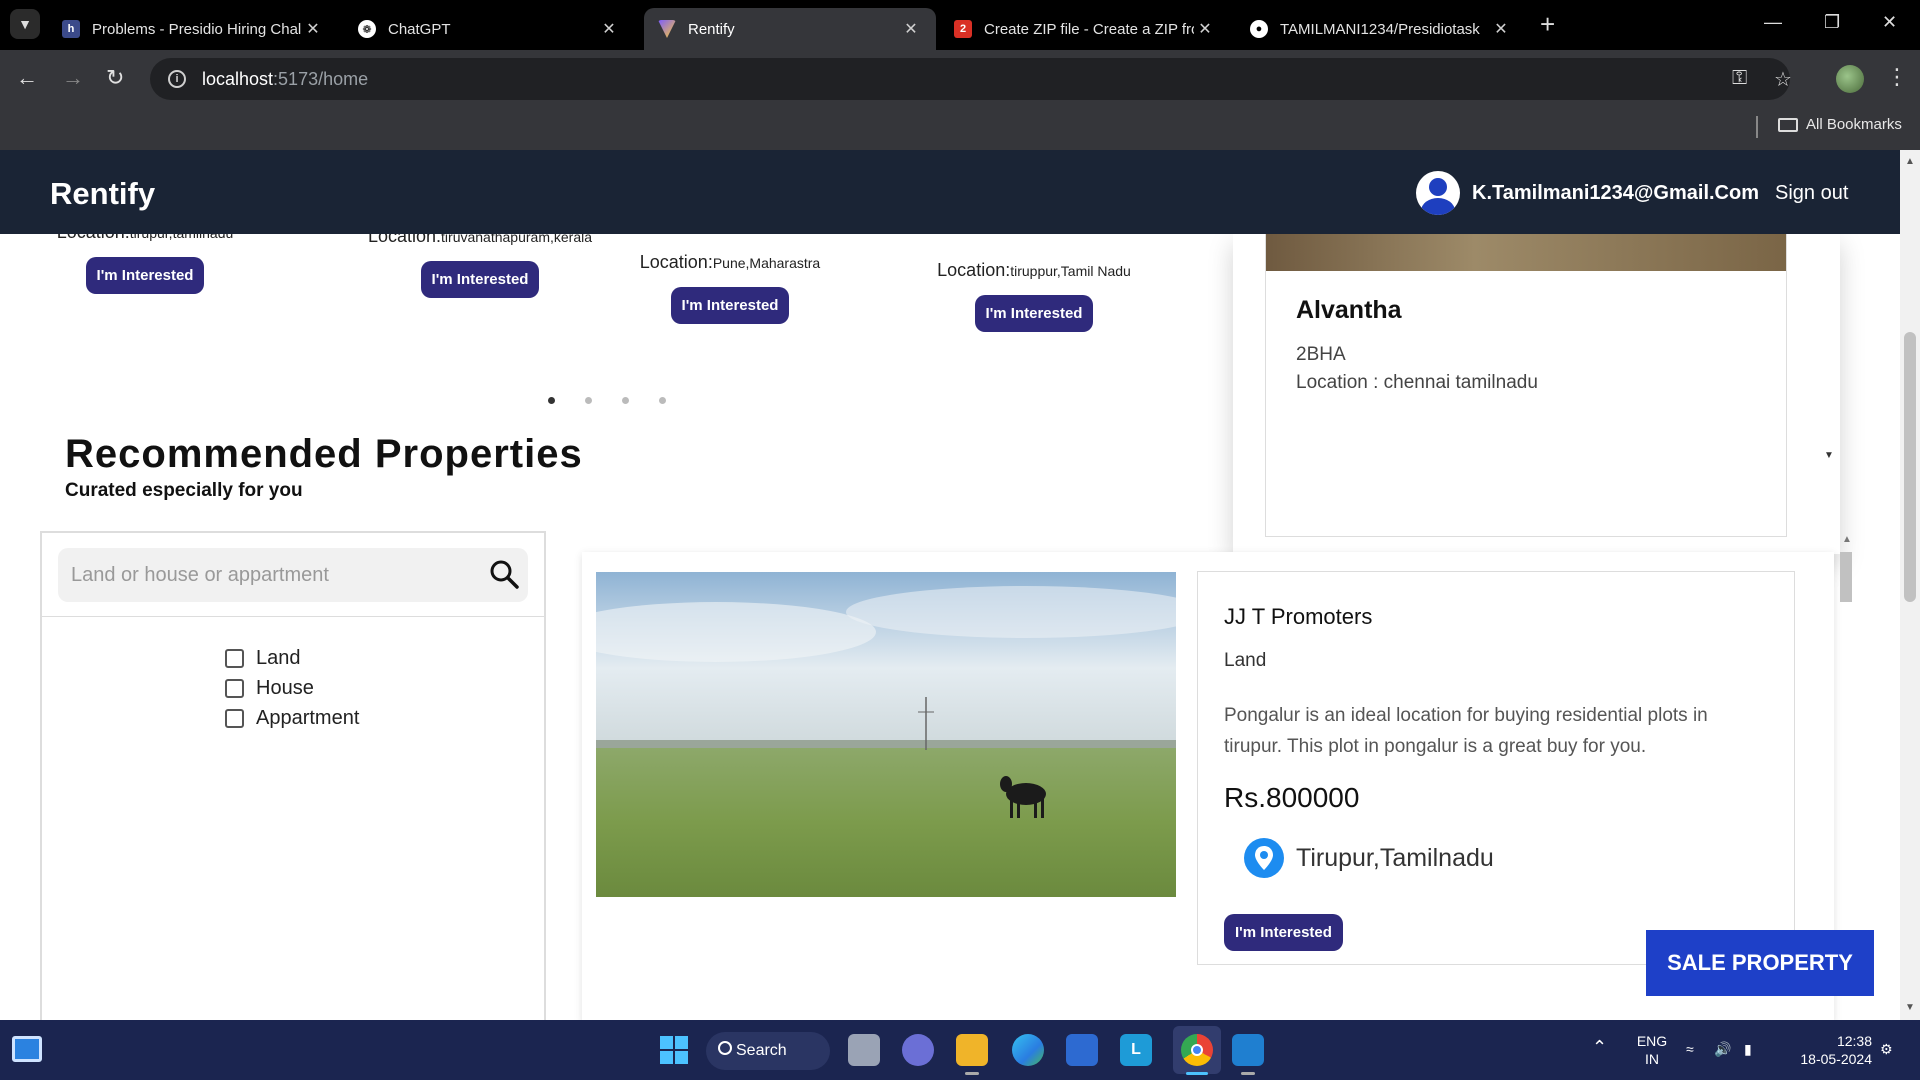 The height and width of the screenshot is (1080, 1920). I want to click on notification-icon: ⚙, so click(1886, 1049).